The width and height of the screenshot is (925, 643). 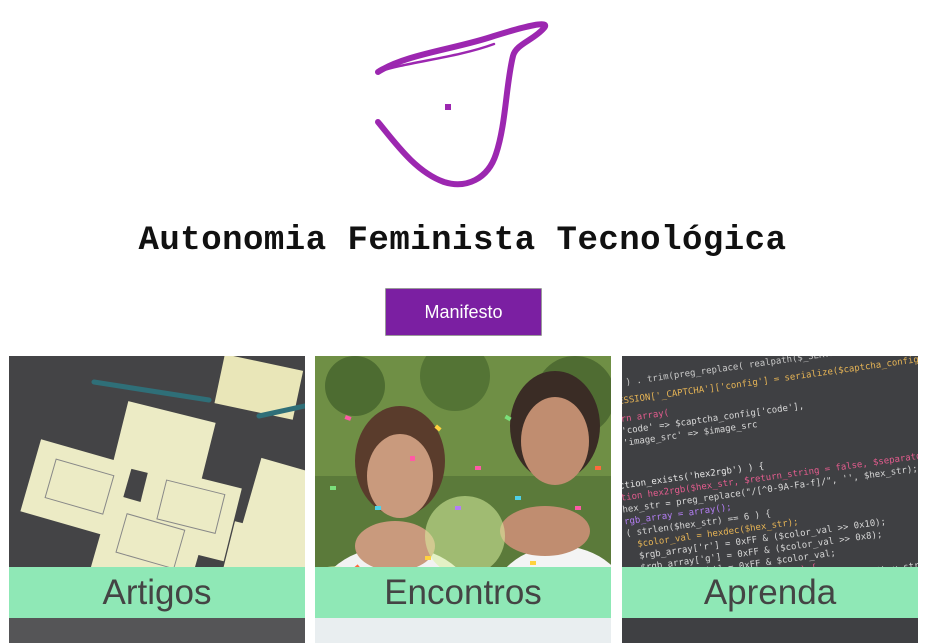 What do you see at coordinates (157, 592) in the screenshot?
I see `card-label: Artigos` at bounding box center [157, 592].